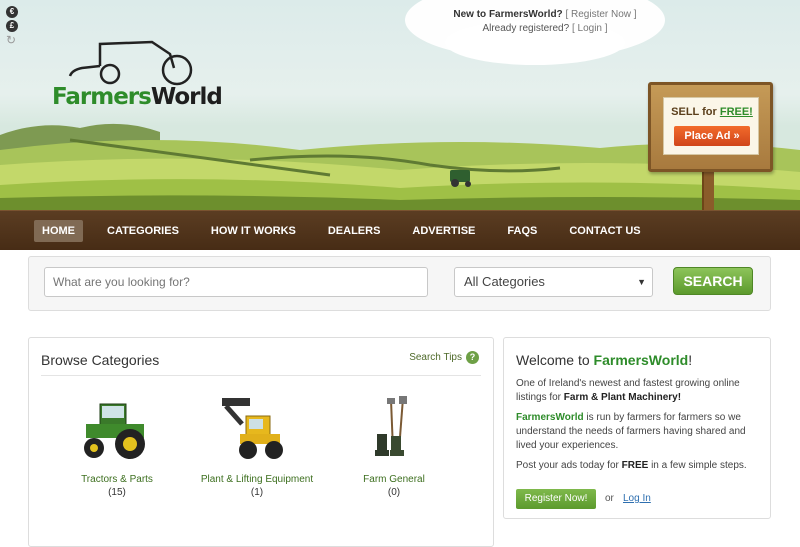  I want to click on nav-item-faqs: FAQS, so click(522, 231).